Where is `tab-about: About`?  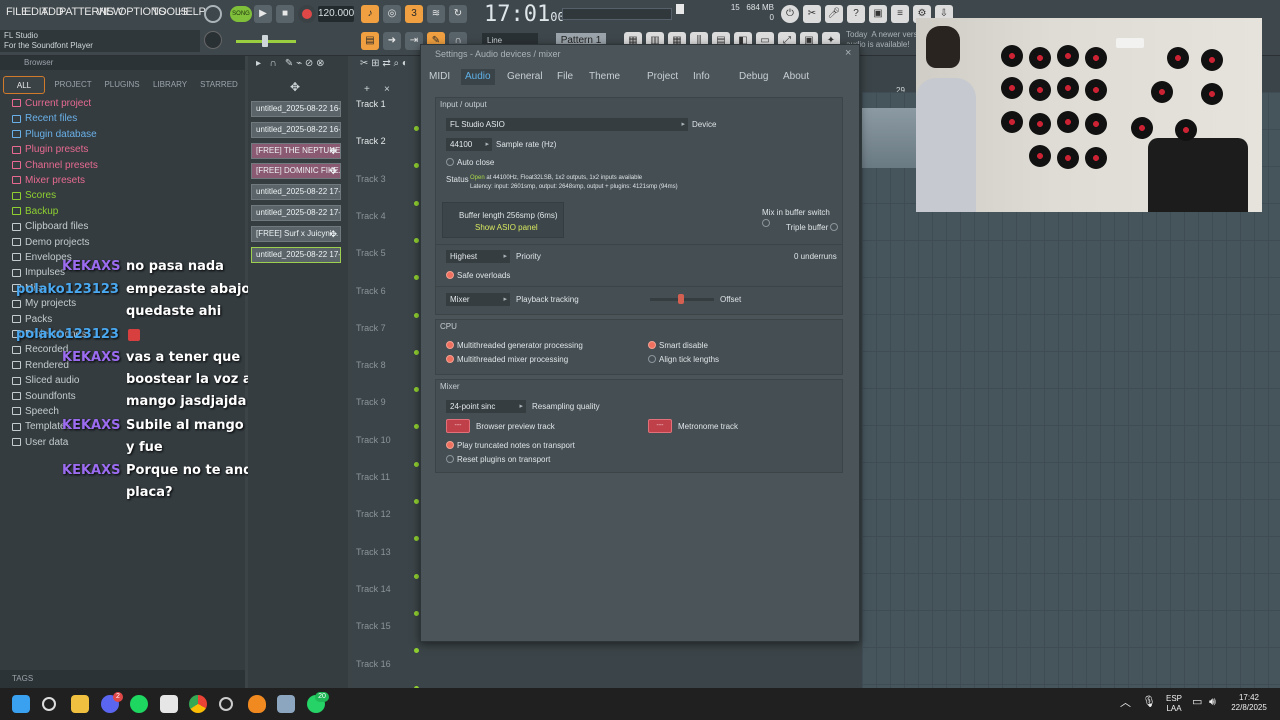
tab-about: About is located at coordinates (796, 77).